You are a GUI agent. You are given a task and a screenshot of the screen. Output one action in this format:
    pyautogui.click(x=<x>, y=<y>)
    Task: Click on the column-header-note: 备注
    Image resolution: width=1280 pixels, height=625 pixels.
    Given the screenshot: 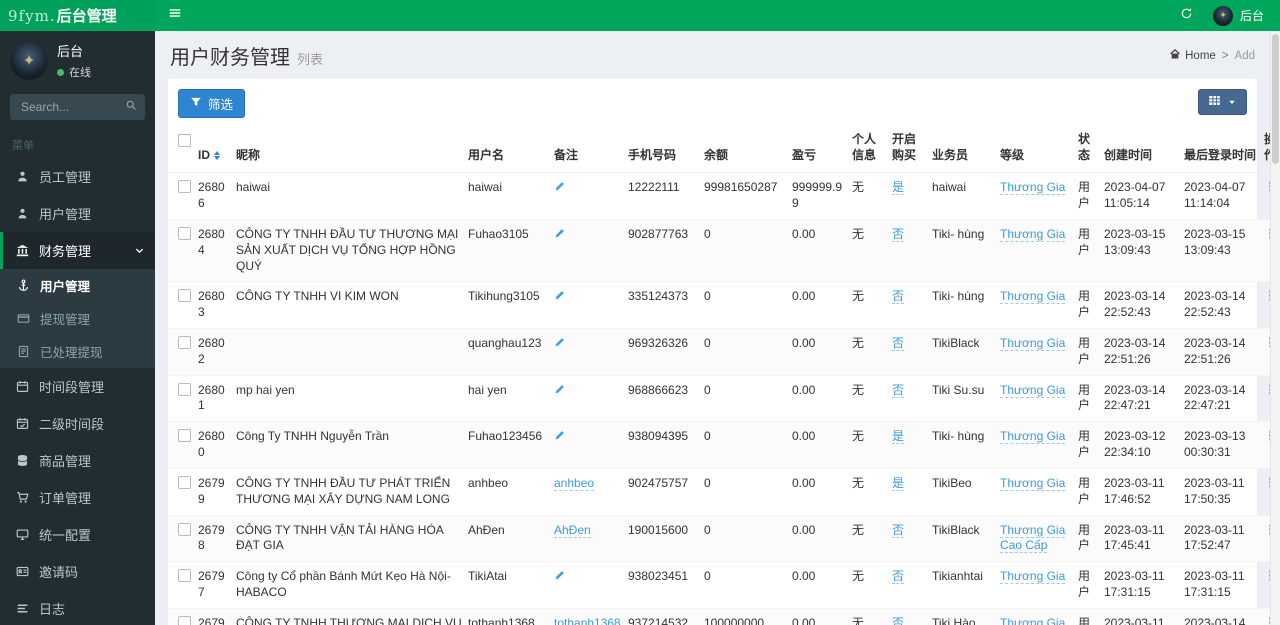 What is the action you would take?
    pyautogui.click(x=589, y=151)
    